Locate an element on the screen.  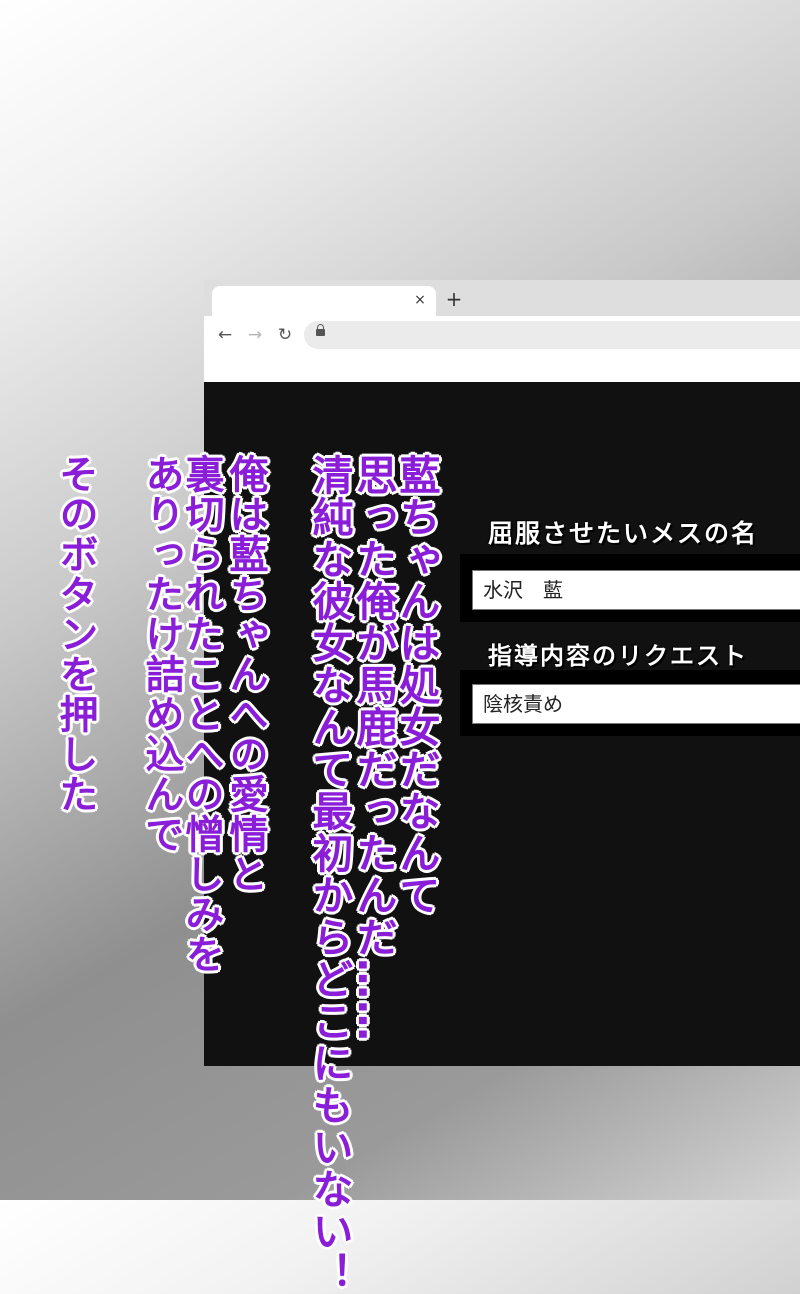
narration-line-4: 俺は藍ちゃんへの愛情と is located at coordinates (245, 674).